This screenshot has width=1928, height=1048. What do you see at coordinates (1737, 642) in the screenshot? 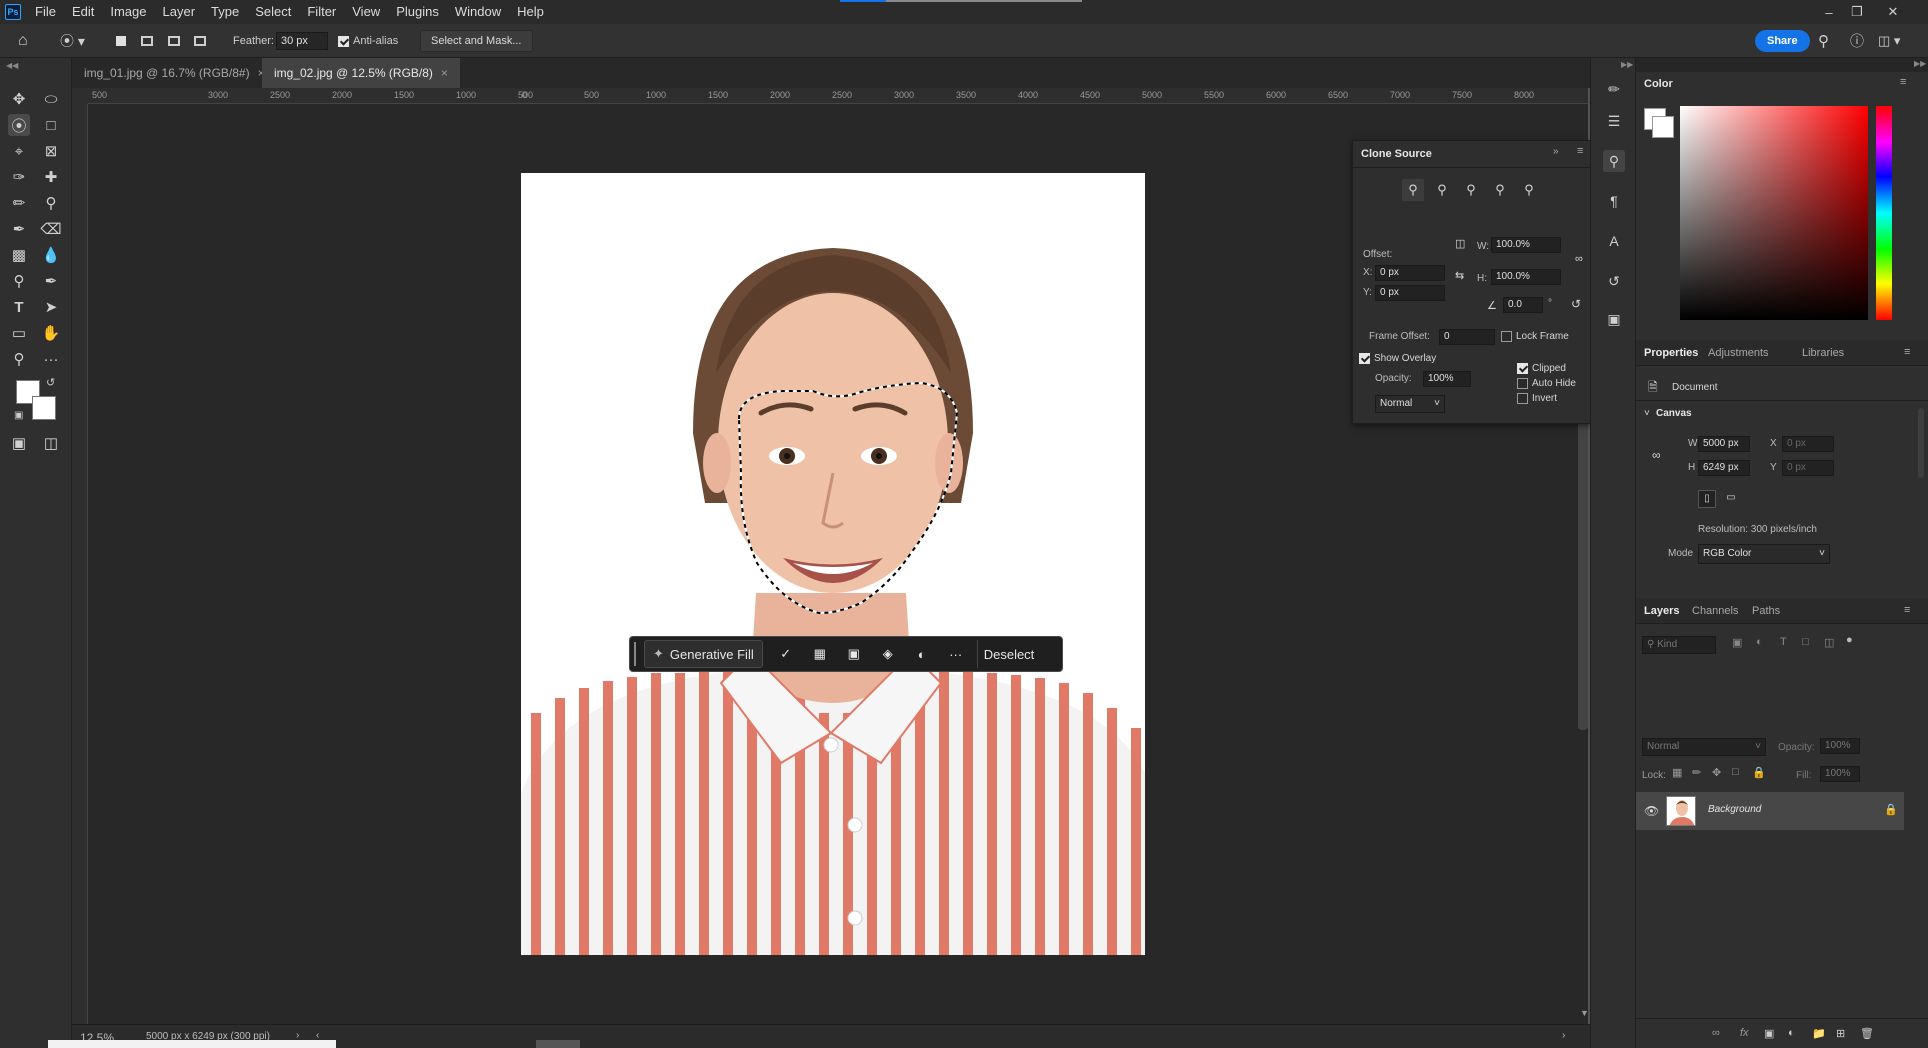
I see `filter-pixel-icon: ▣` at bounding box center [1737, 642].